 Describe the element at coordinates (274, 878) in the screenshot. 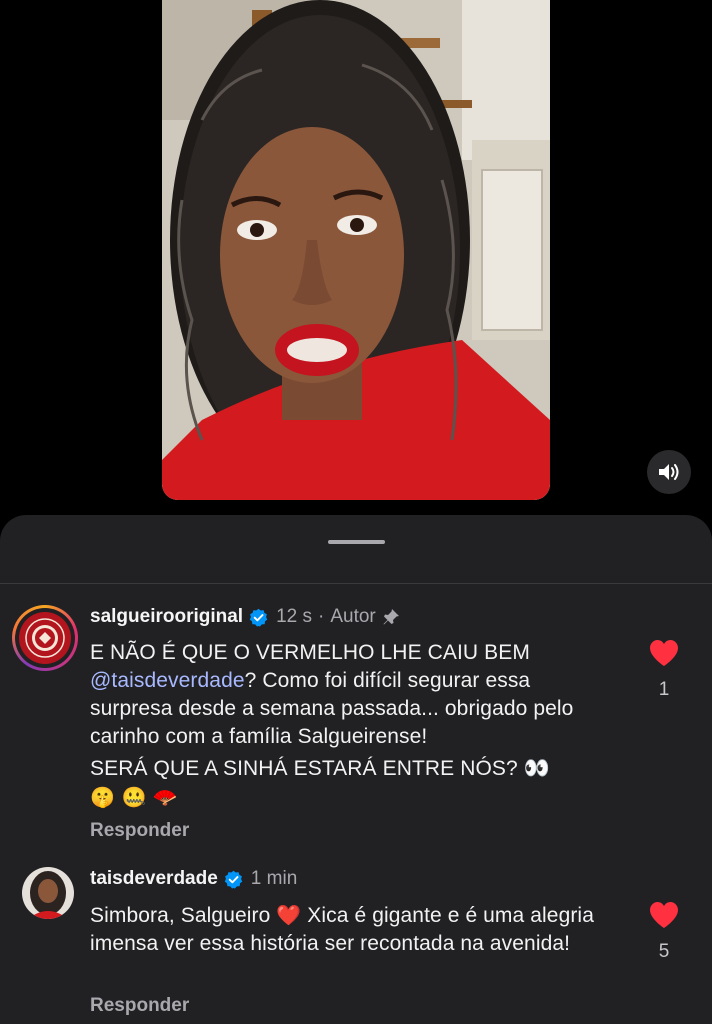

I see `comment-time: 1 min` at that location.